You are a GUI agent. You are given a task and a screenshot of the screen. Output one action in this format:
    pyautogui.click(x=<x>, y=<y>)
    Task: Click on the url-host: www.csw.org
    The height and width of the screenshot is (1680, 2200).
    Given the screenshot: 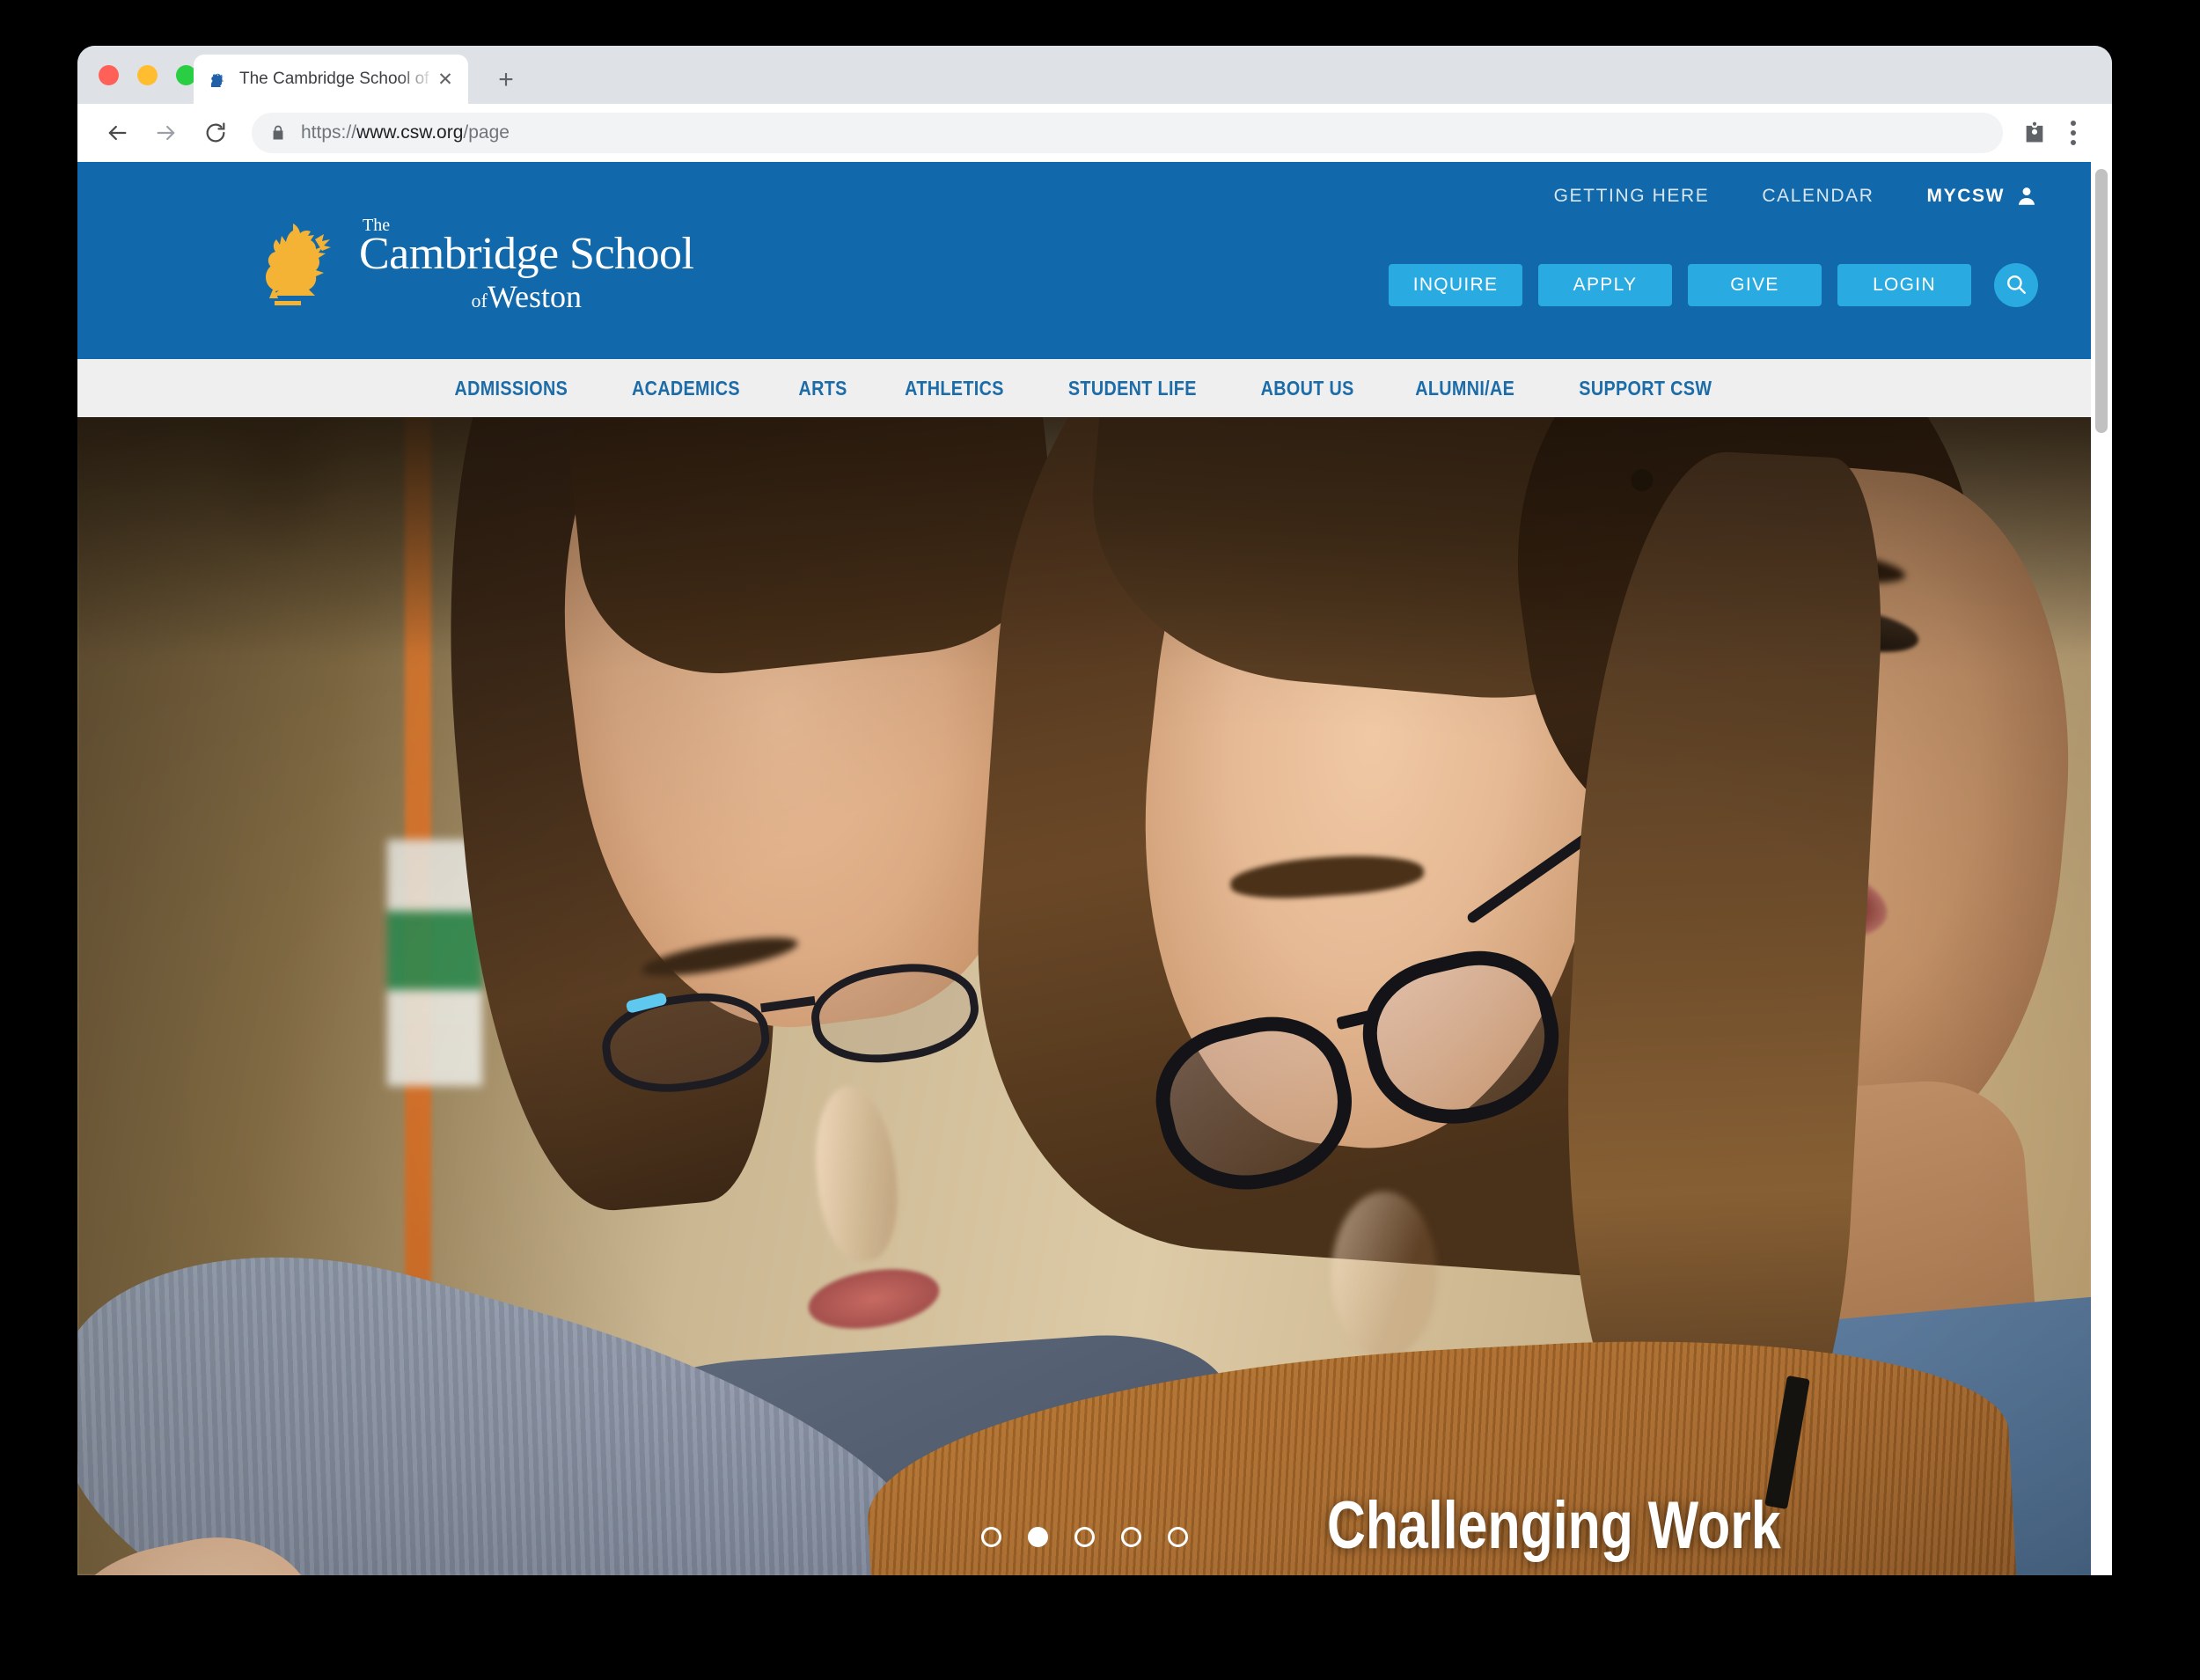 What is the action you would take?
    pyautogui.click(x=410, y=132)
    